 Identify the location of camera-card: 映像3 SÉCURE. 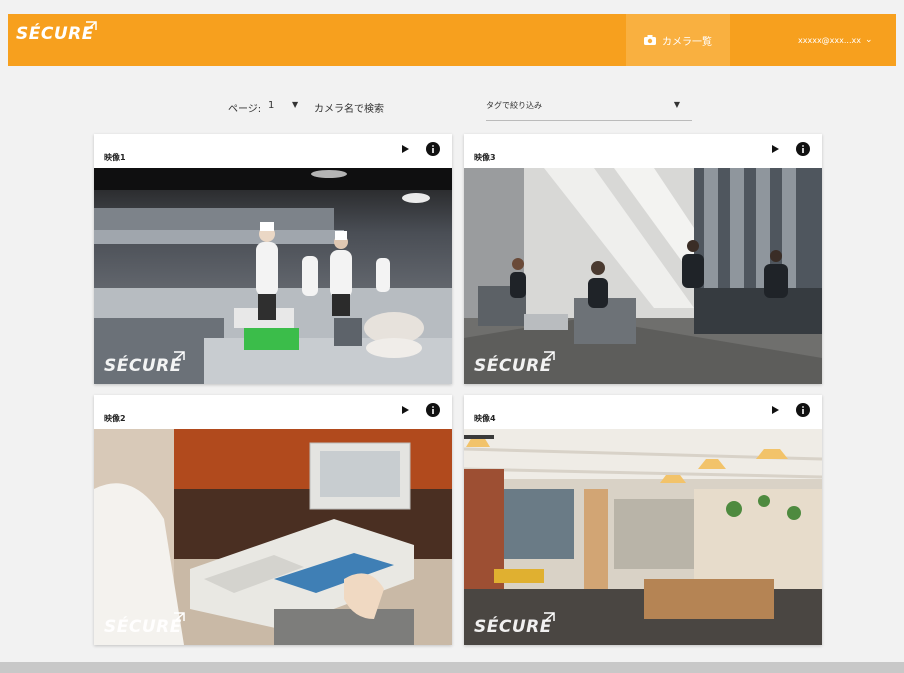
(643, 259).